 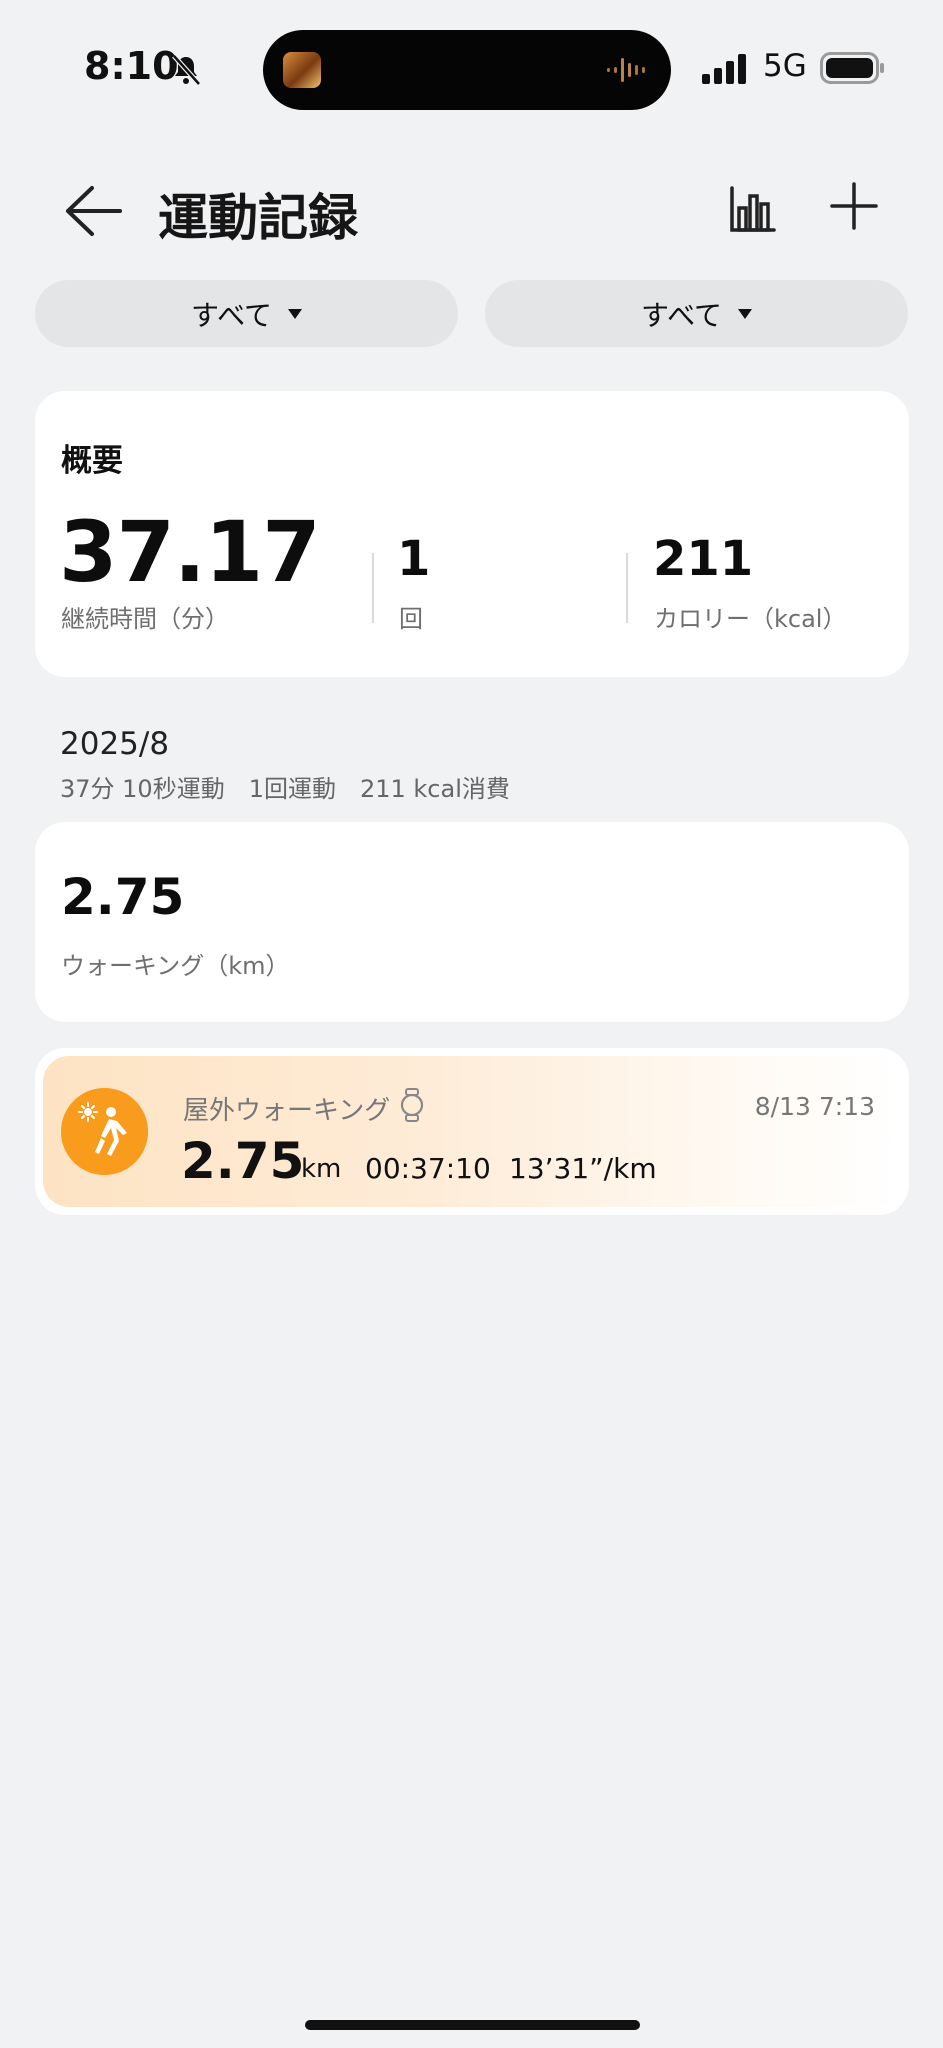 I want to click on activity-type-filter: すべて, so click(x=246, y=313).